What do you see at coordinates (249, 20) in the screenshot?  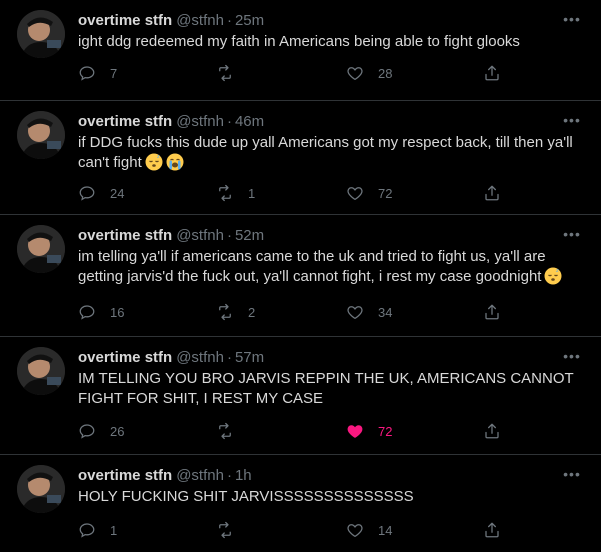 I see `timestamp: 25m` at bounding box center [249, 20].